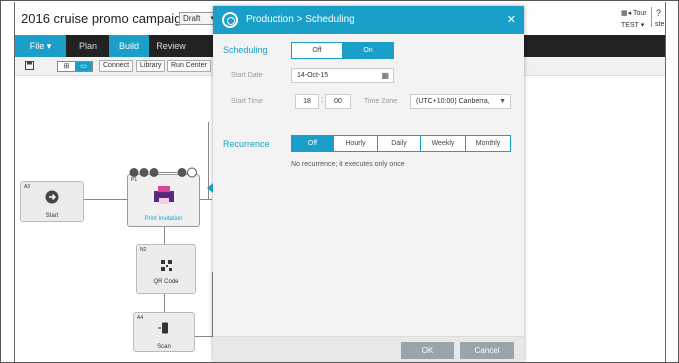  I want to click on scheduling-toggle: Off On, so click(342, 50).